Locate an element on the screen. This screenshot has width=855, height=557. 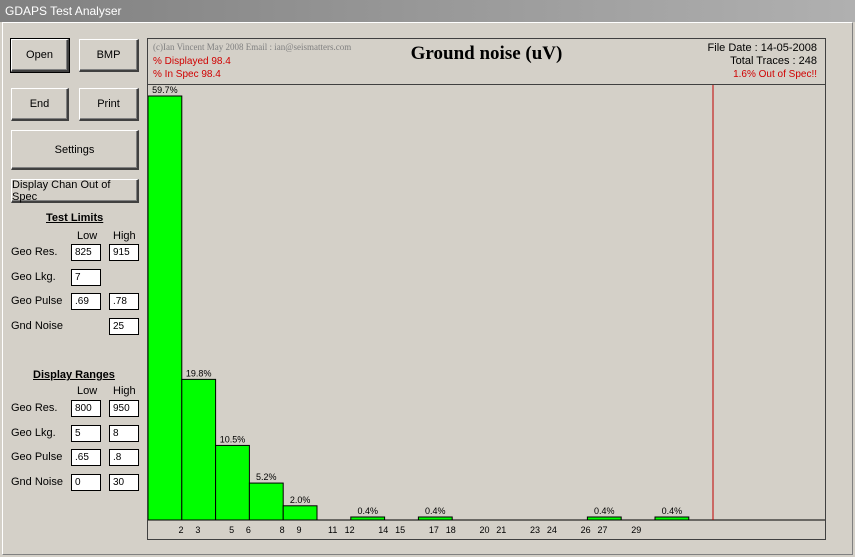
x-tick-label: 9 is located at coordinates (298, 530).